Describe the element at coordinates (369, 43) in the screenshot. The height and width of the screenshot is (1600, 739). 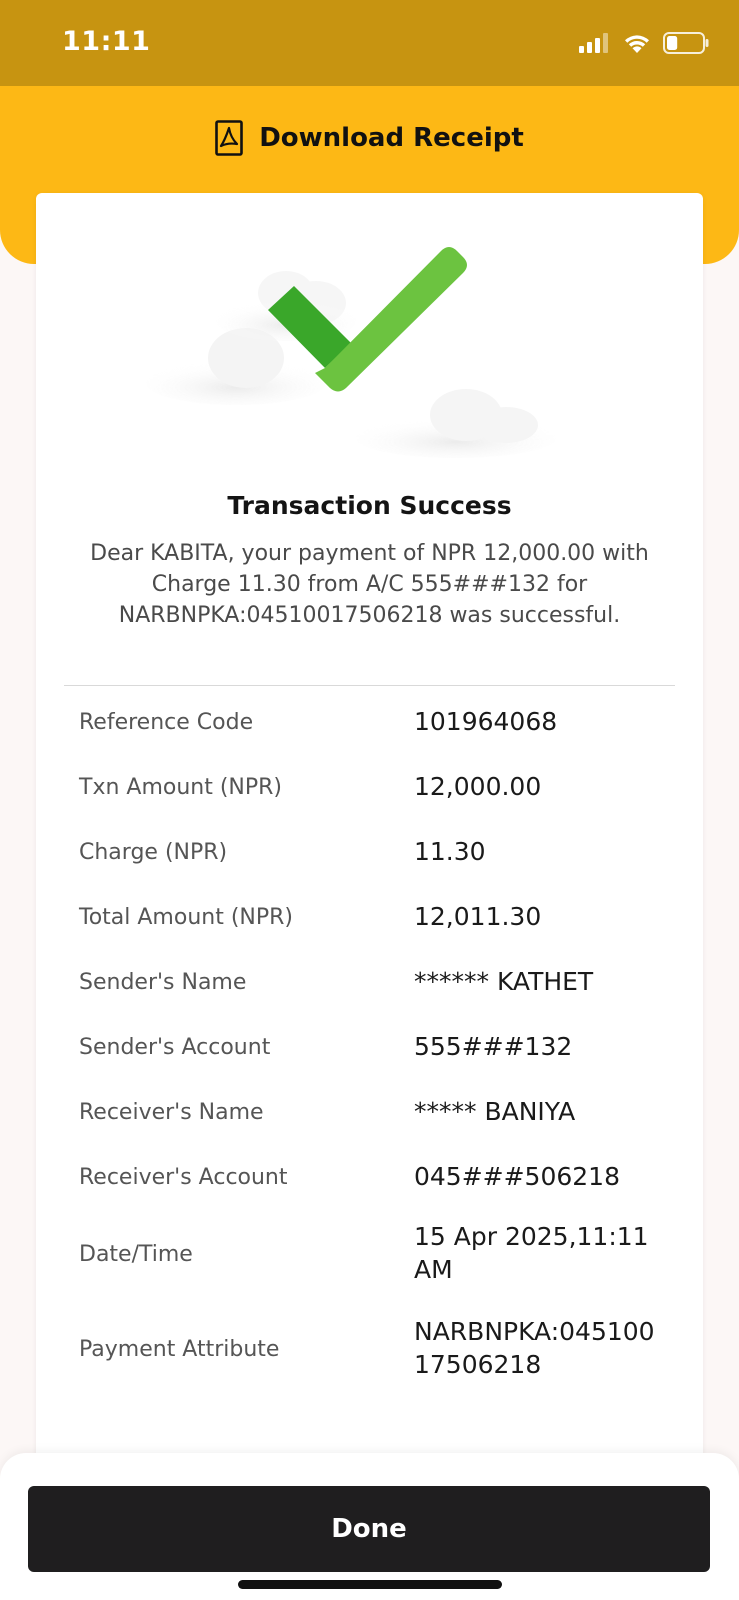
I see `status-bar: 11:11` at that location.